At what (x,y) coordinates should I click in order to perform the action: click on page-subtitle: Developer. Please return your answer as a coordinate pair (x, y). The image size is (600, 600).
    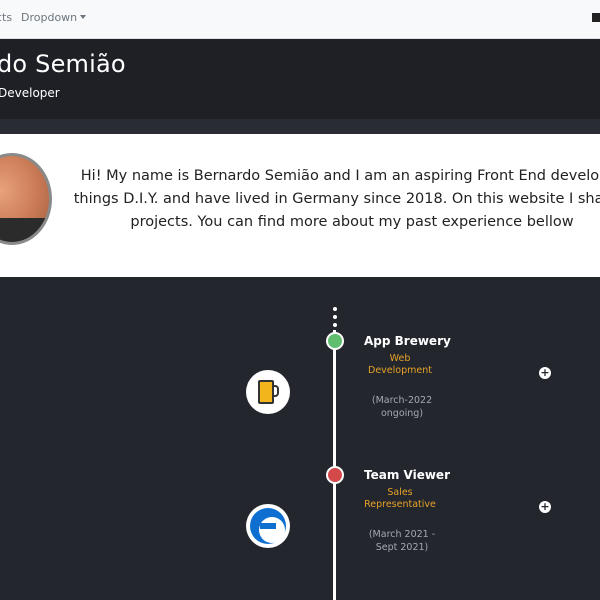
    Looking at the image, I should click on (30, 93).